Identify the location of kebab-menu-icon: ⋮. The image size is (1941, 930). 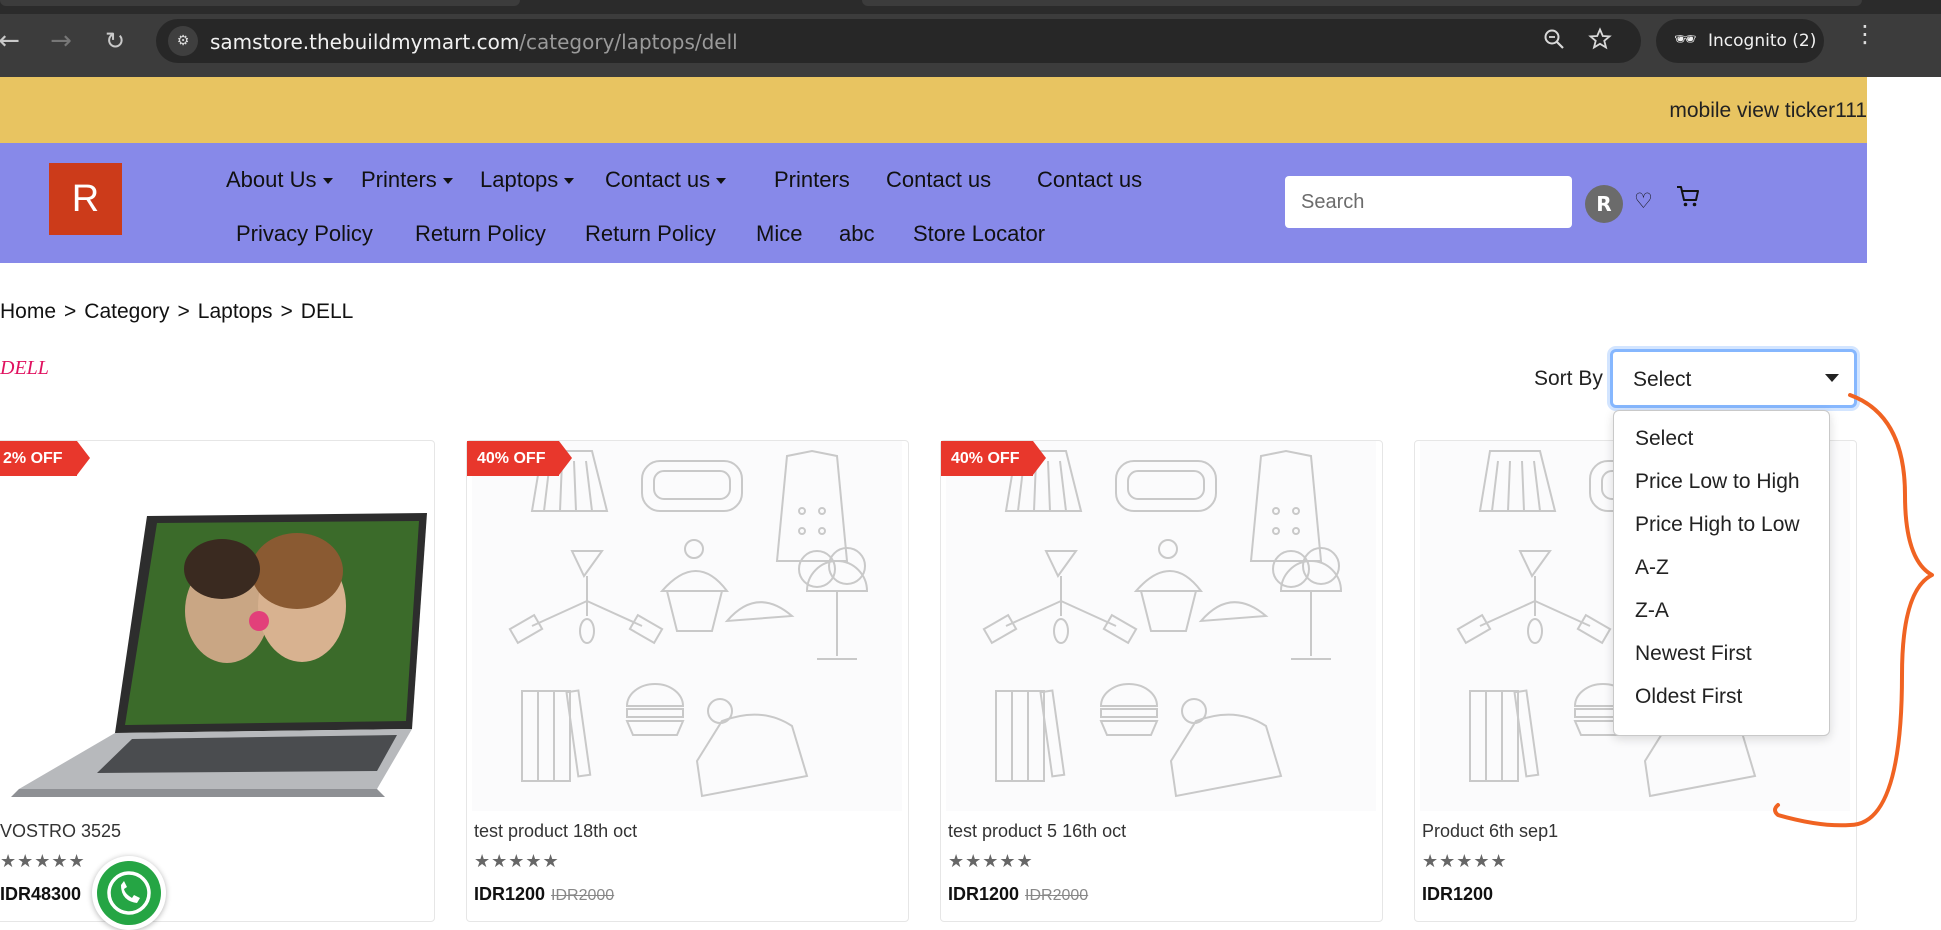
(1865, 34).